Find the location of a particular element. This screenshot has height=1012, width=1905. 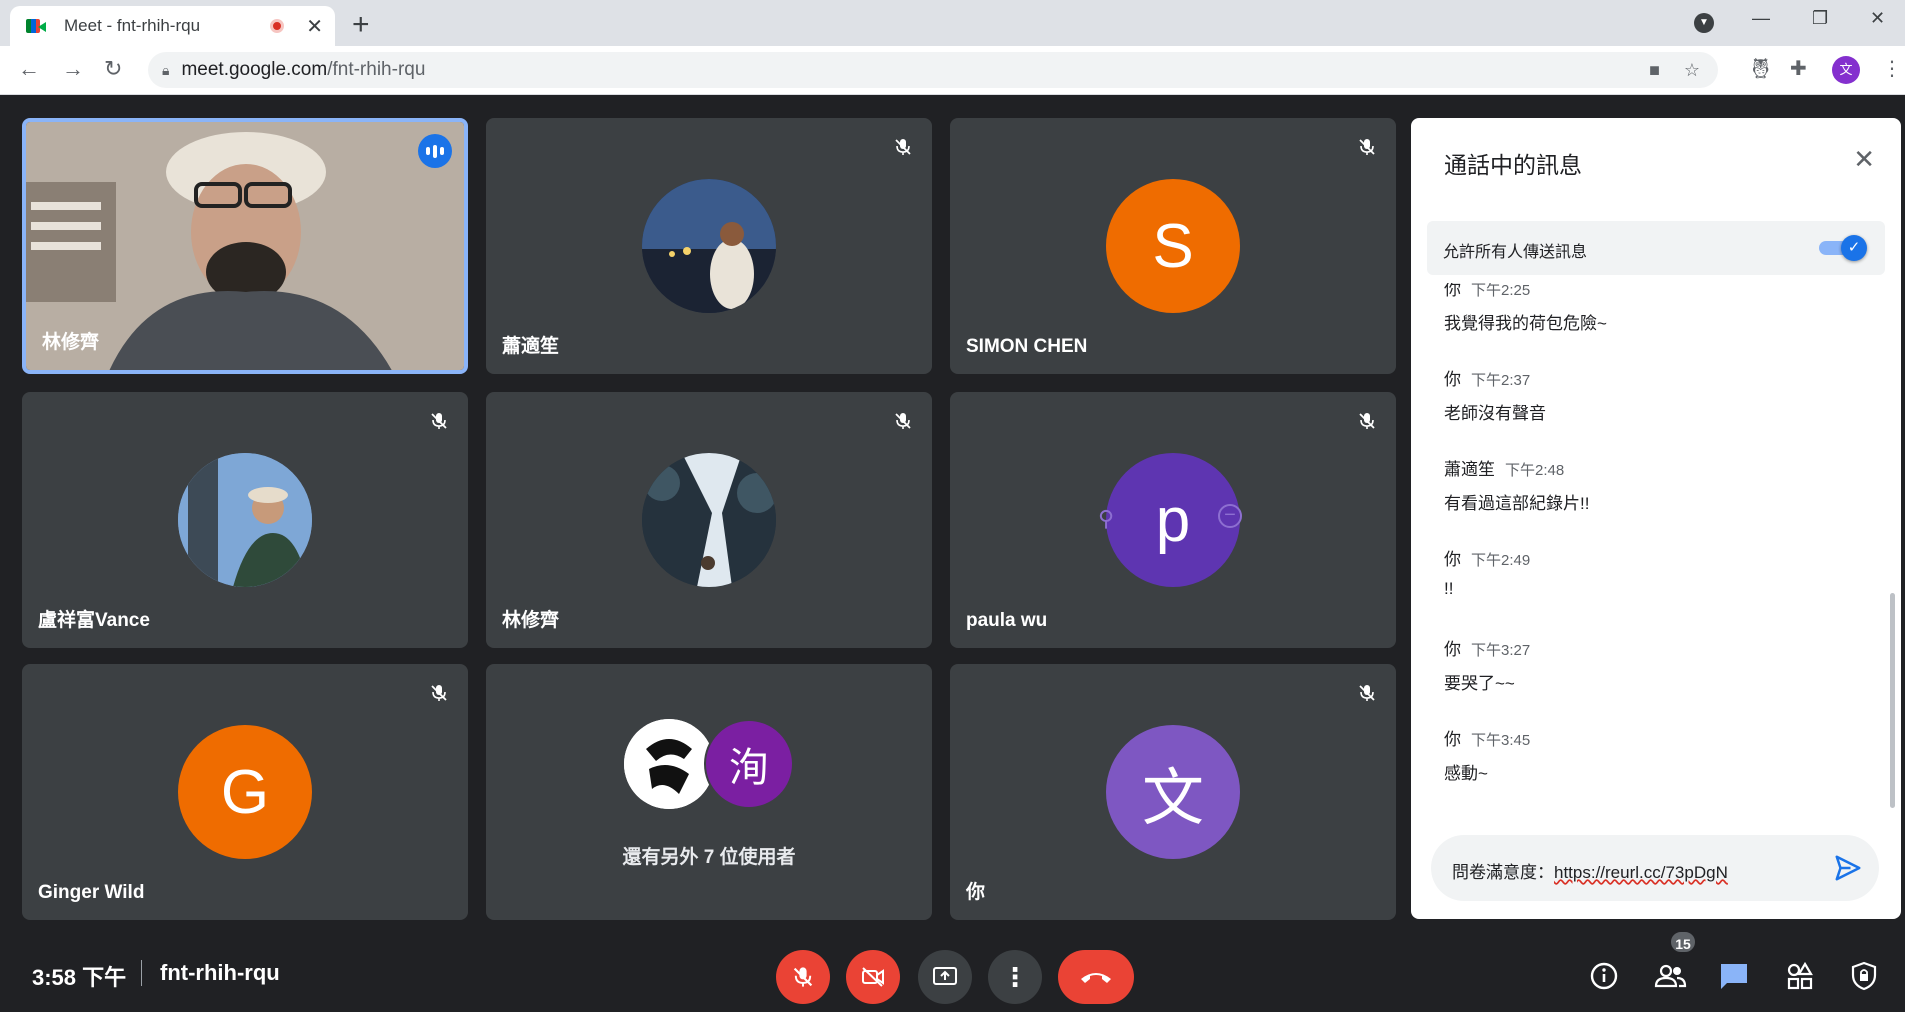

speaking-indicator-icon is located at coordinates (435, 151).